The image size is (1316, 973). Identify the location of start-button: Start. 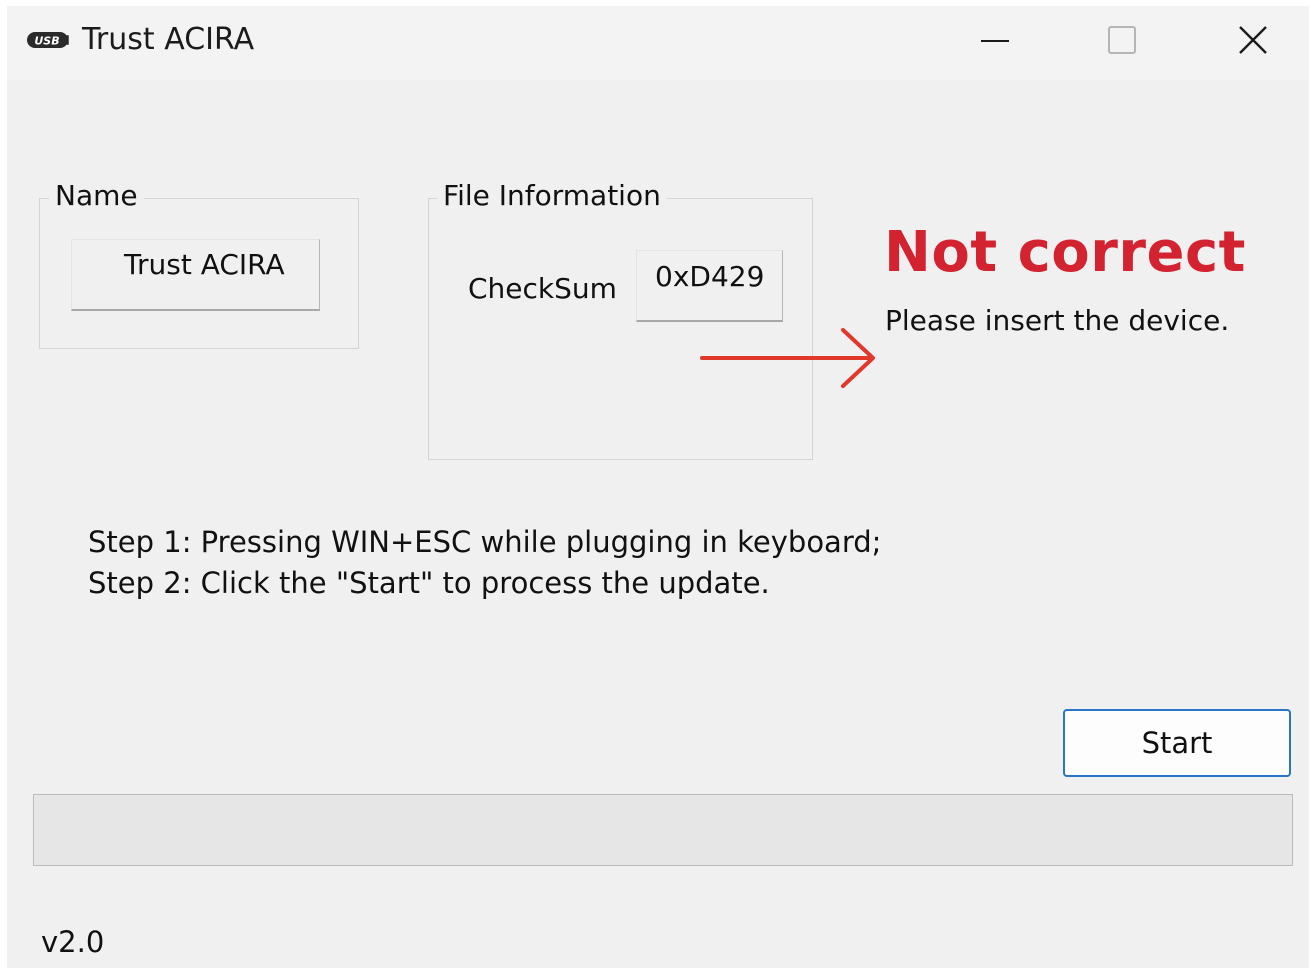
(1177, 743).